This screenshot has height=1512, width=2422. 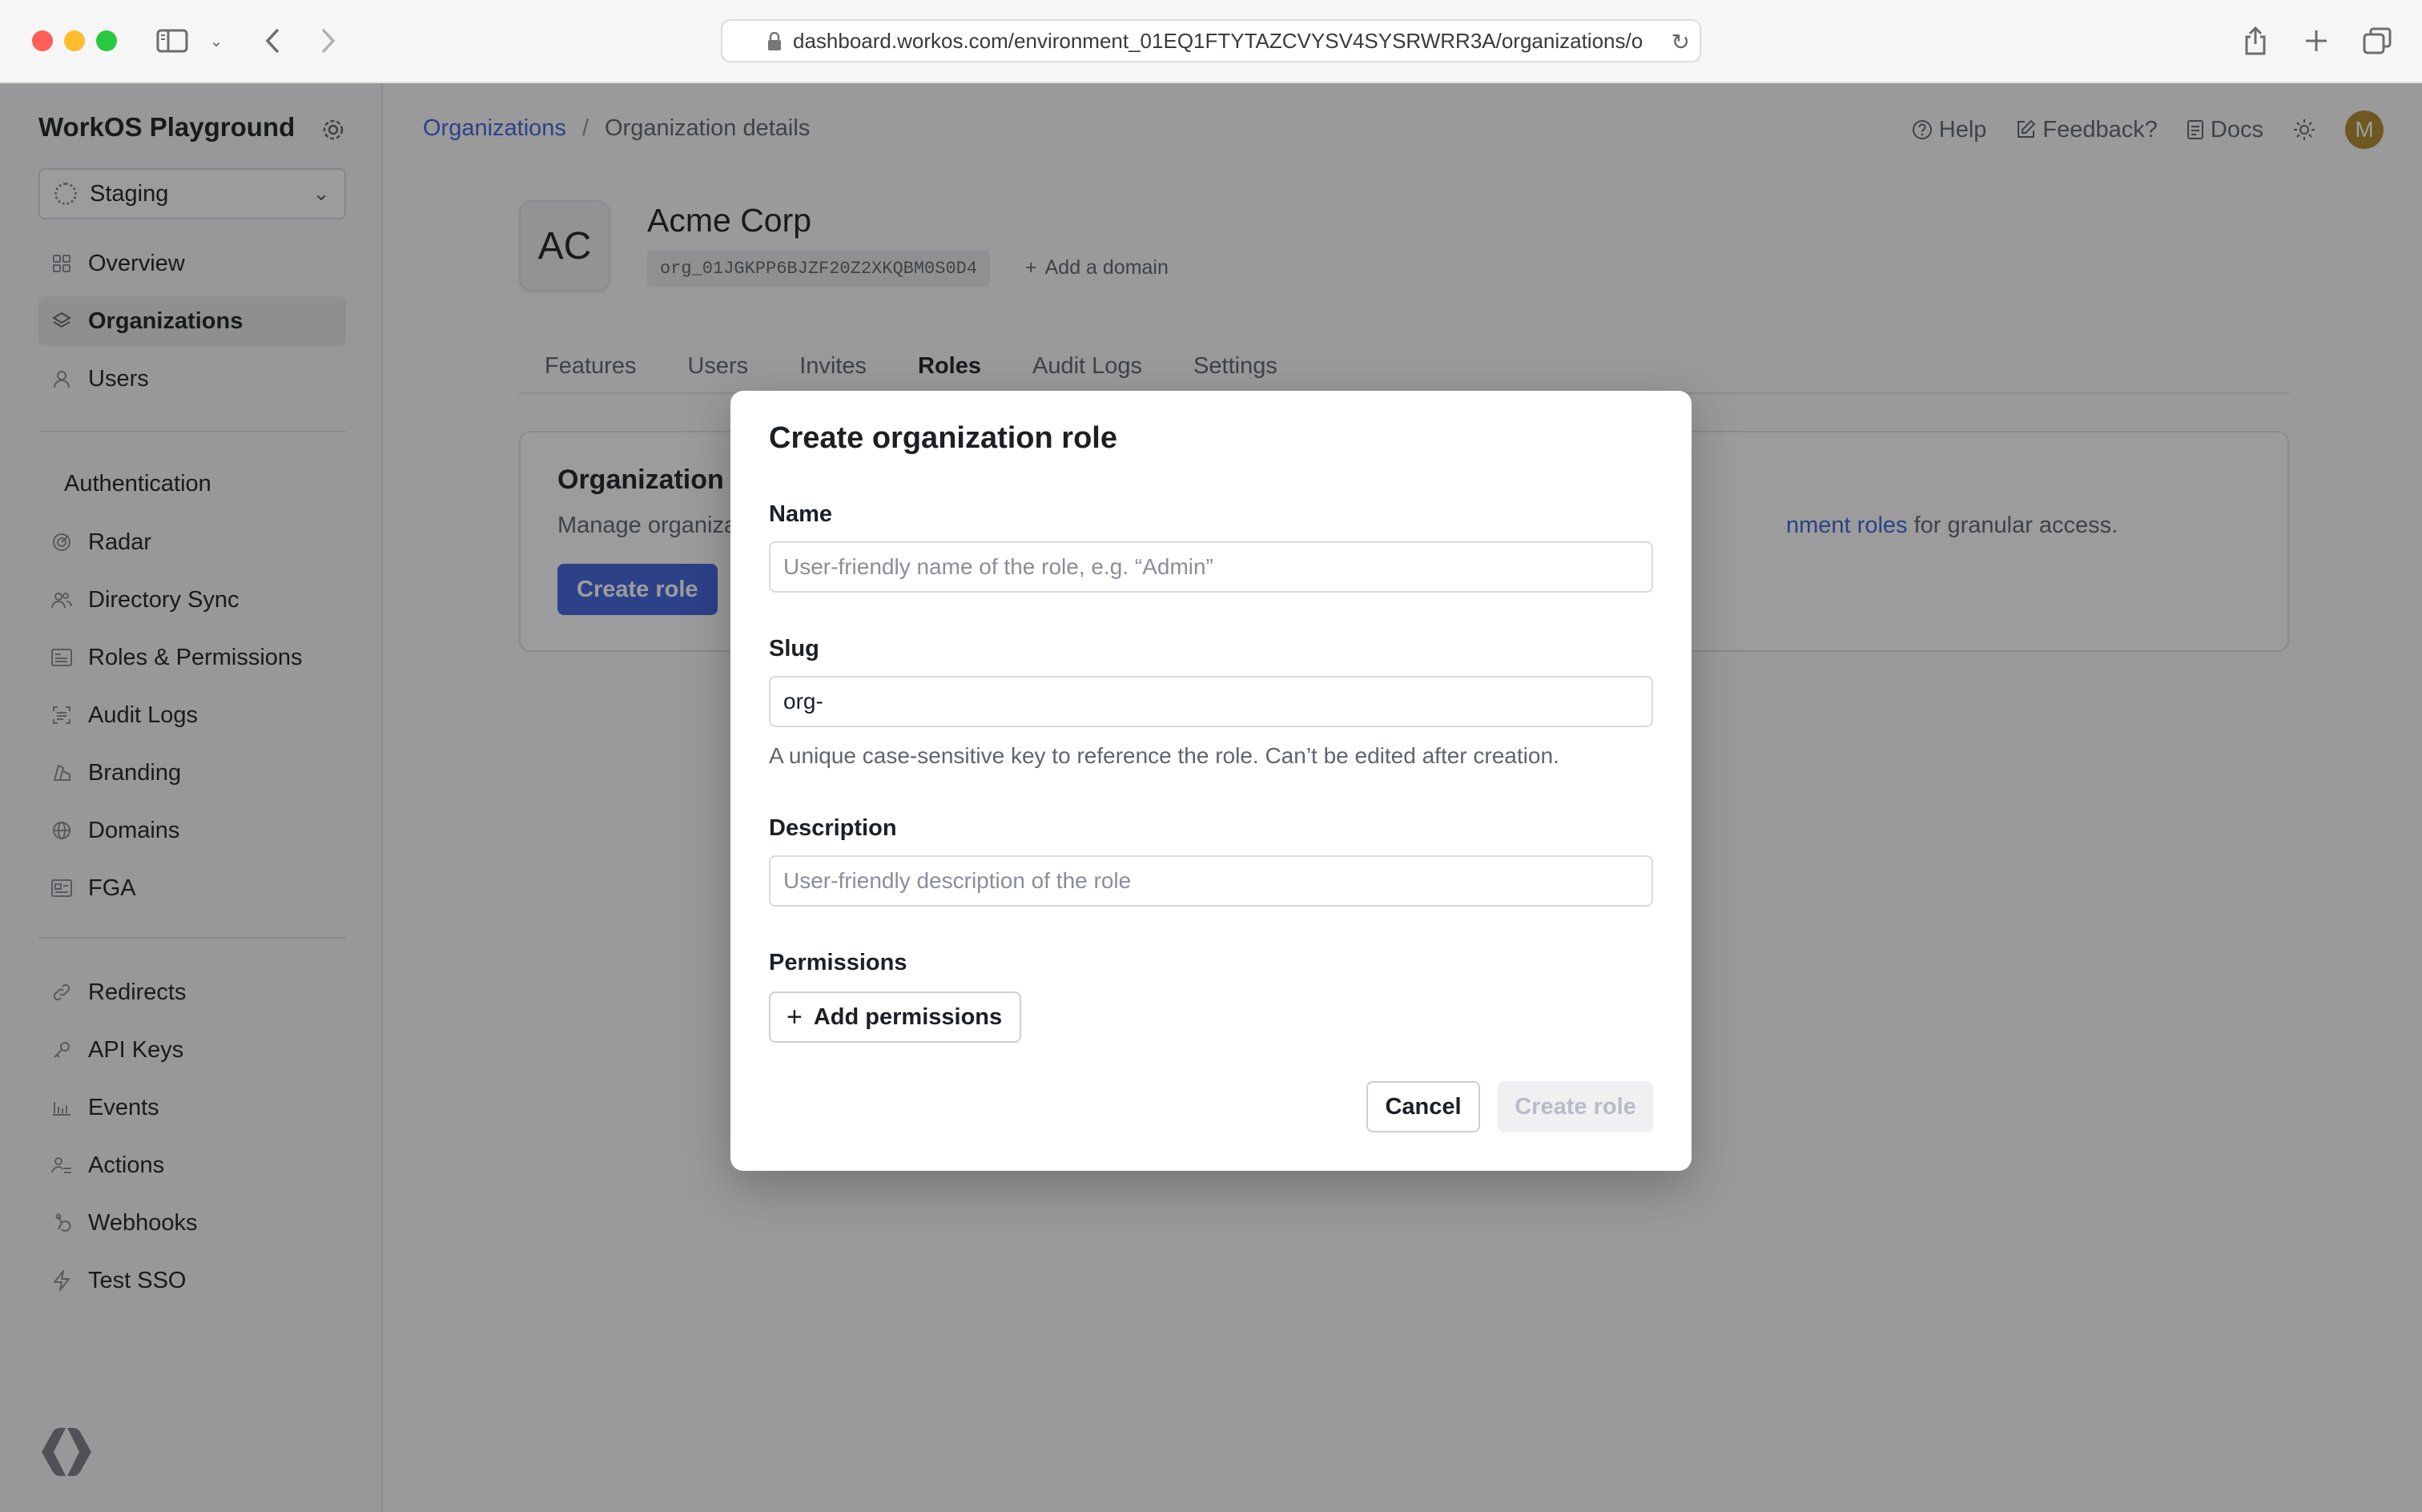 What do you see at coordinates (794, 649) in the screenshot?
I see `slug-label: Slug` at bounding box center [794, 649].